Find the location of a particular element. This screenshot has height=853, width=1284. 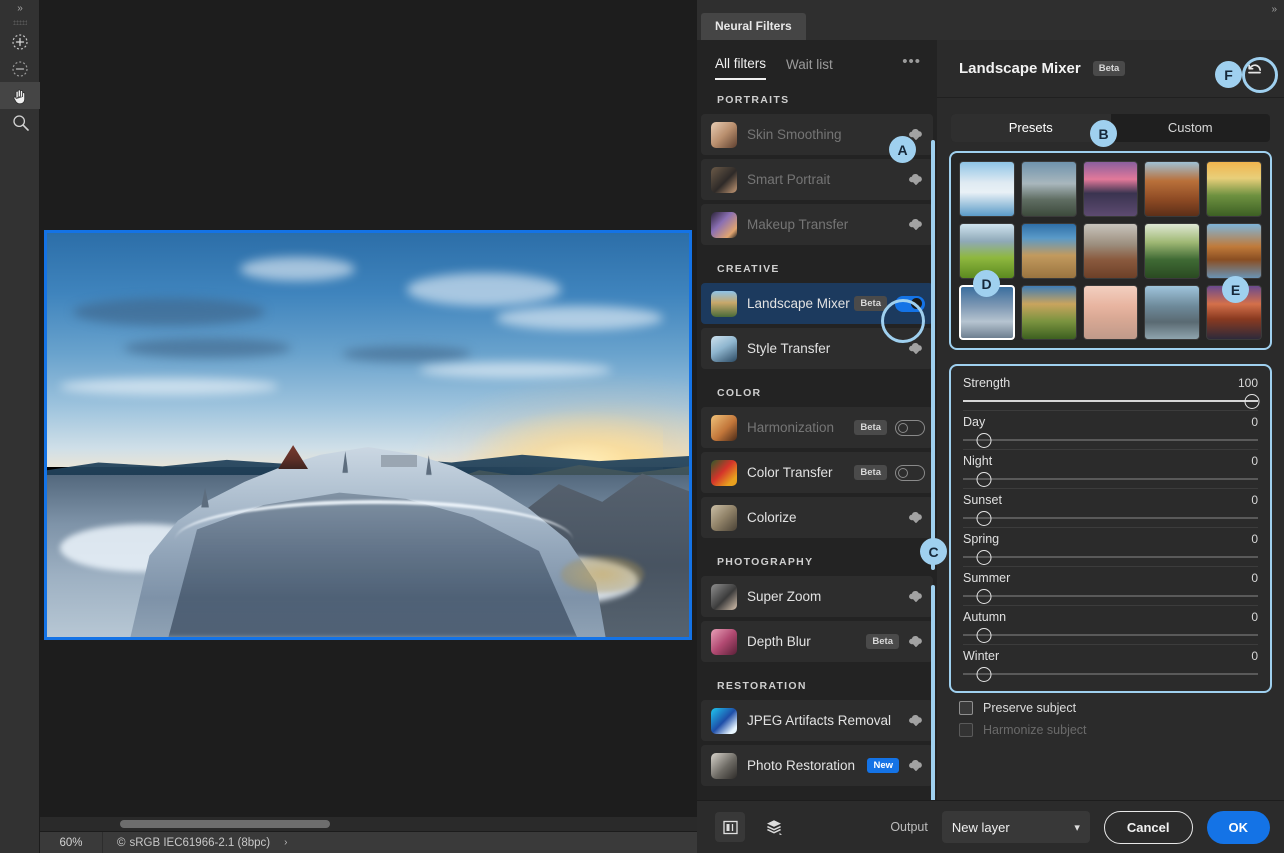

filter-row-colorize: Colorize is located at coordinates (817, 517).